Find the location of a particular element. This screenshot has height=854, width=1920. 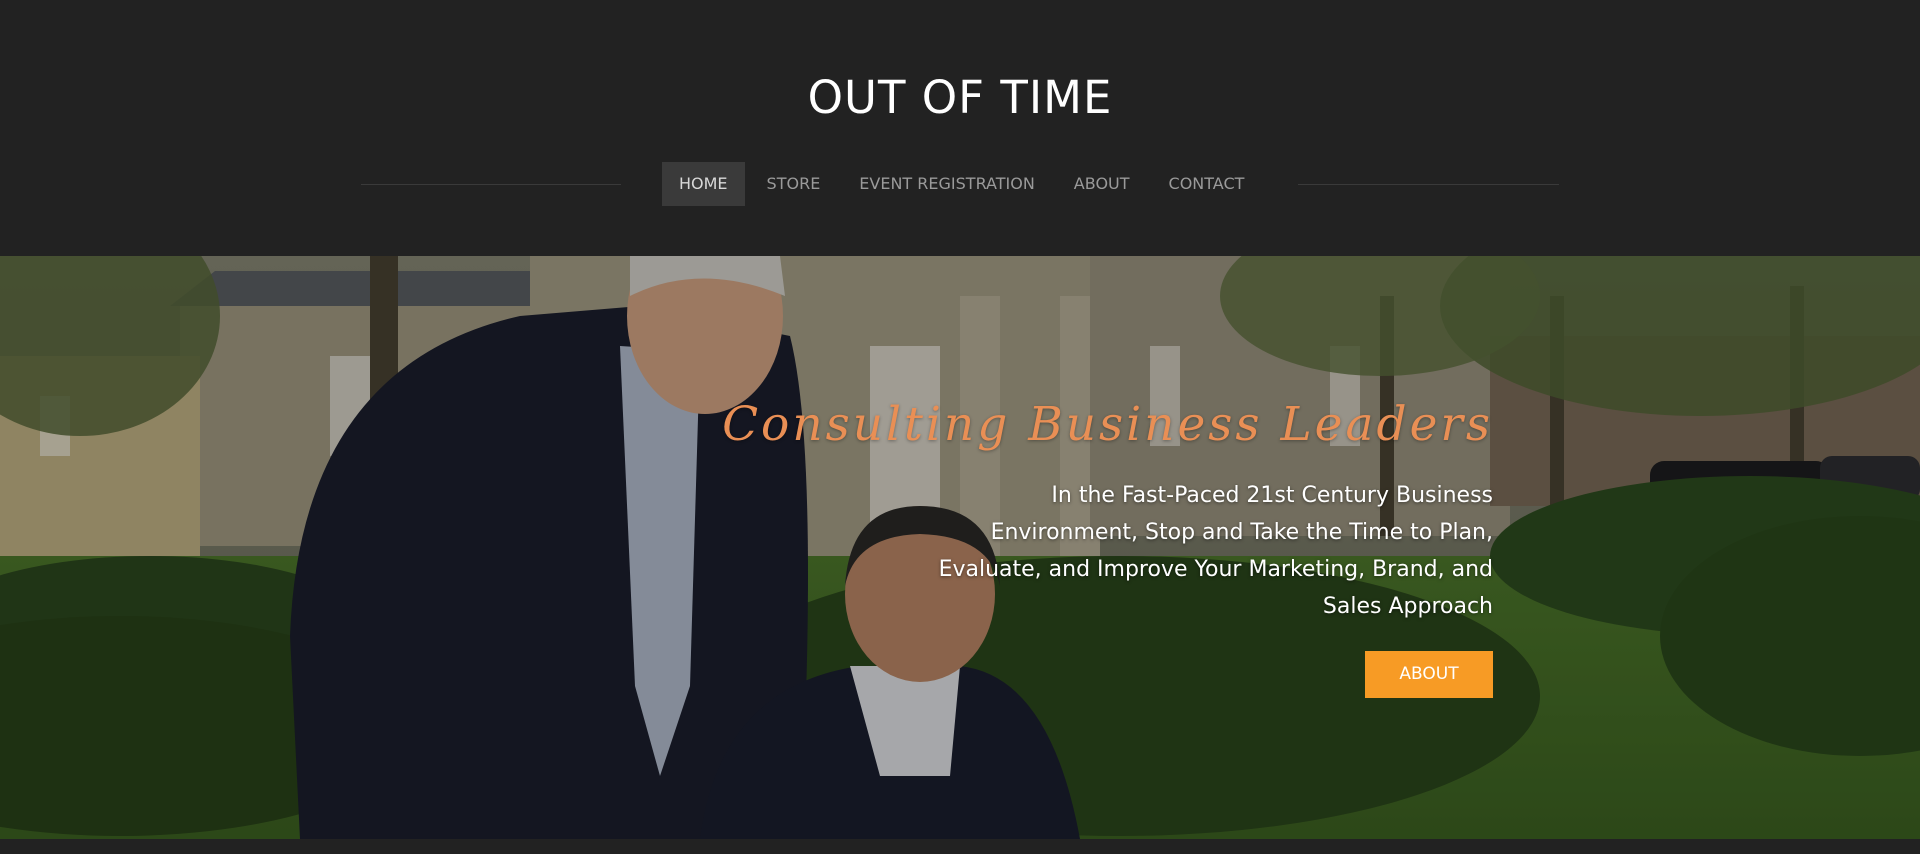

nav-divider-right is located at coordinates (1428, 184).